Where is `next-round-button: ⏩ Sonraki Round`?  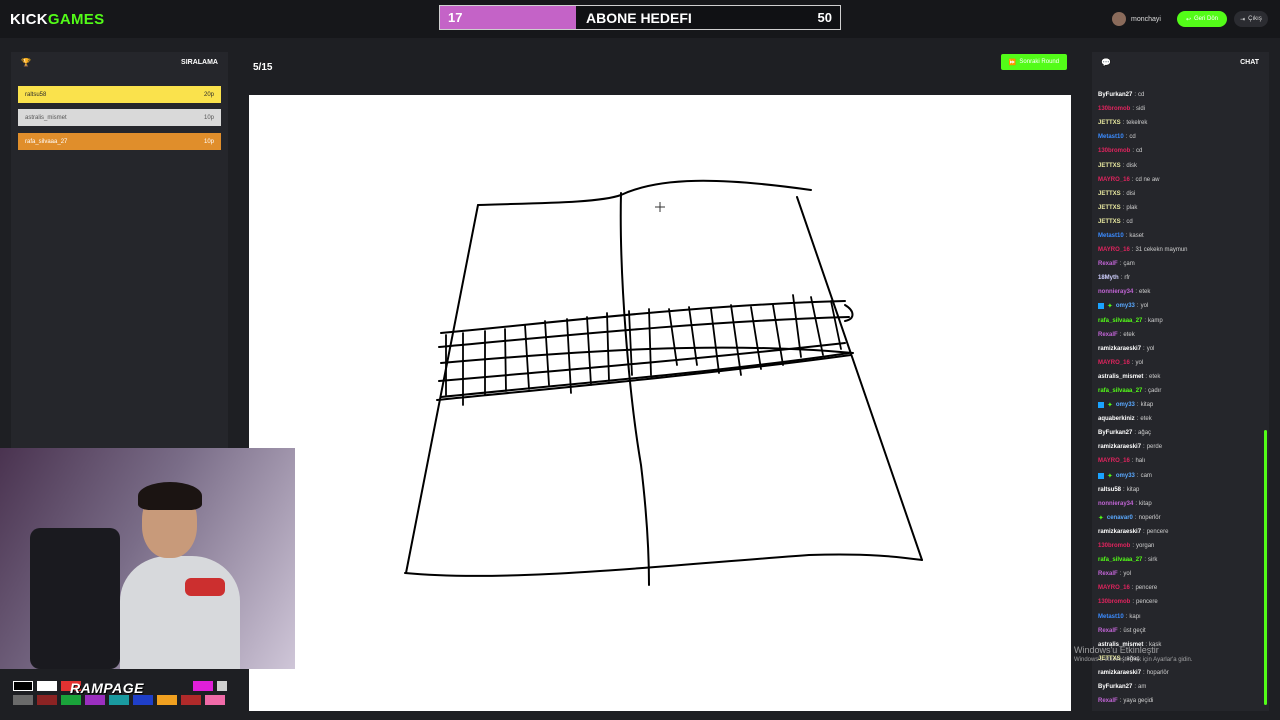
next-round-button: ⏩ Sonraki Round is located at coordinates (1034, 62).